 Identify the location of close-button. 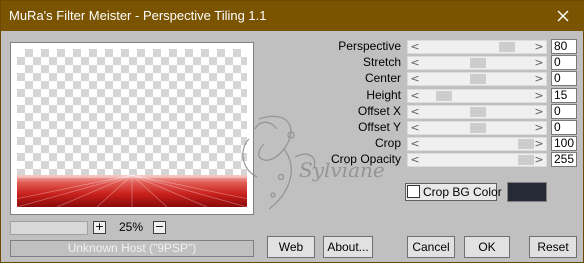
(562, 16).